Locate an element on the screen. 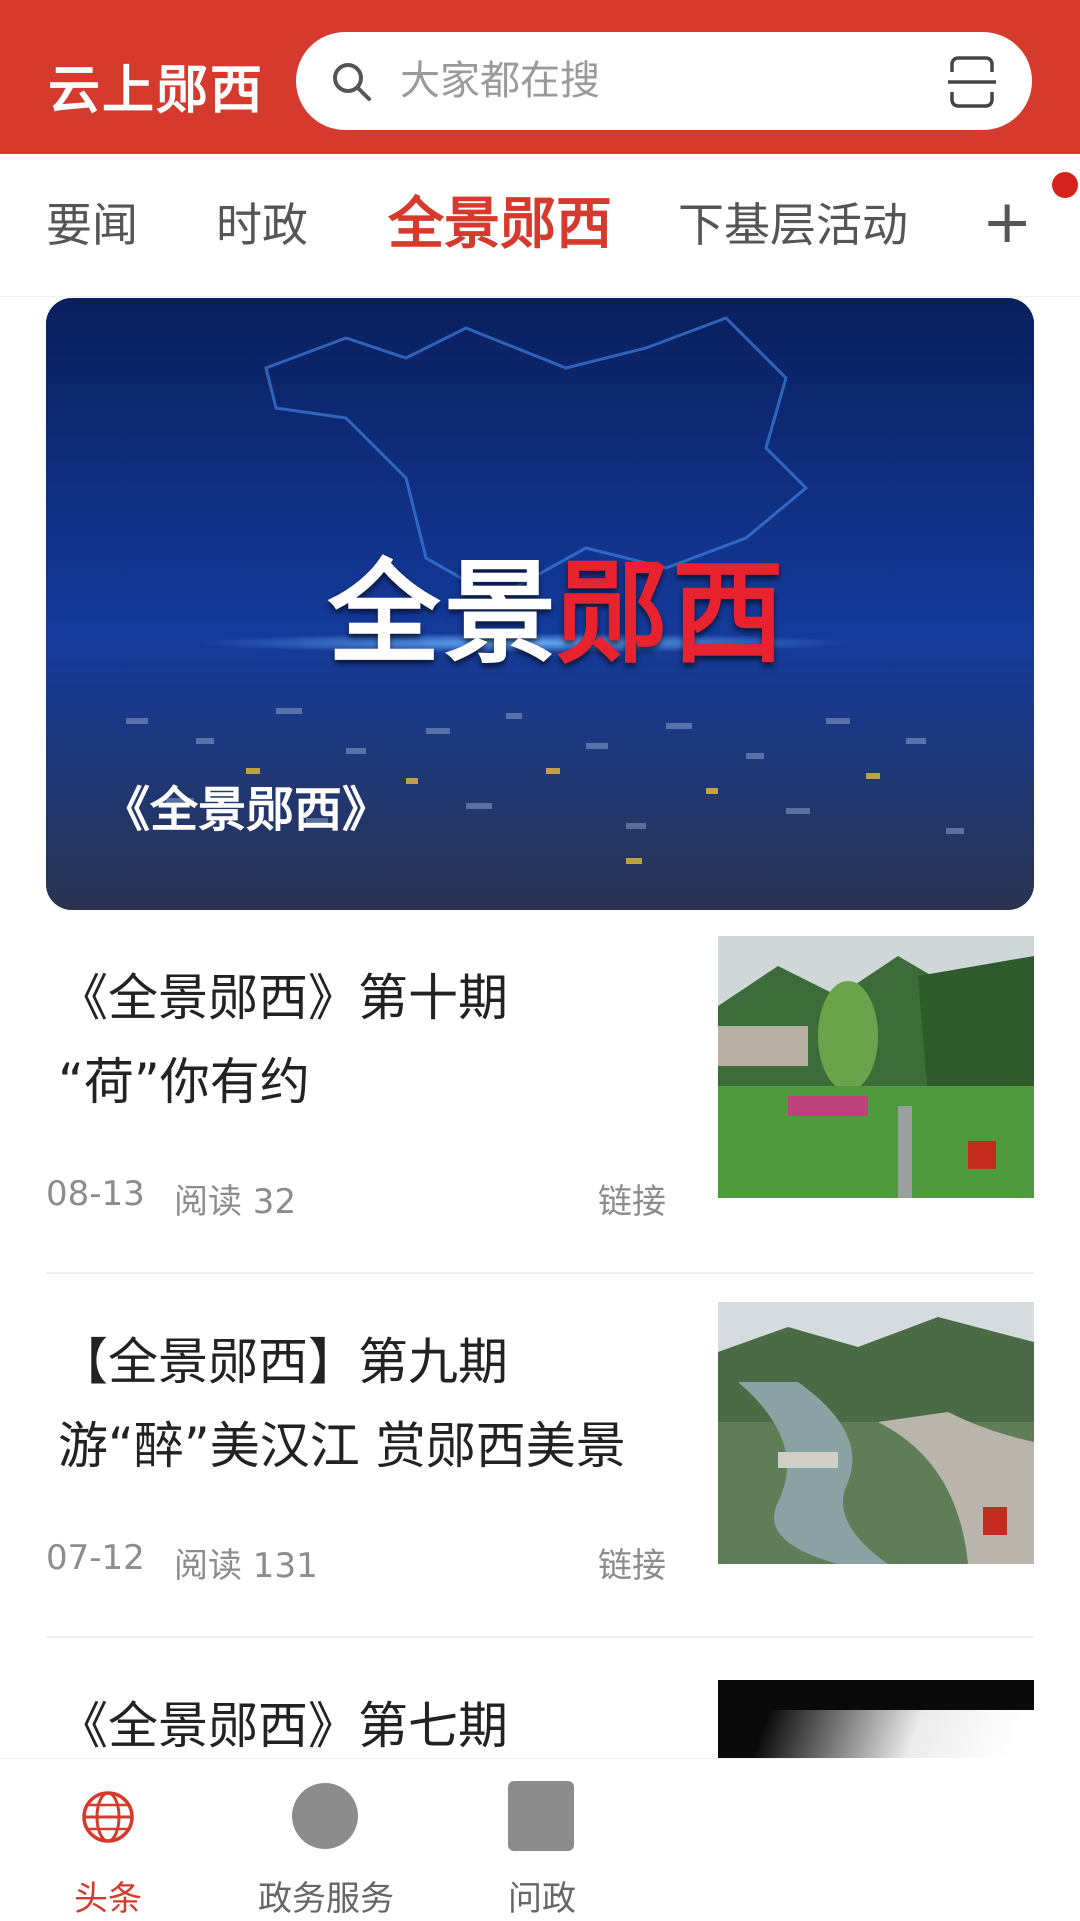  article-title: 《全景郧西》第十期 “荷”你有约 is located at coordinates (378, 1040).